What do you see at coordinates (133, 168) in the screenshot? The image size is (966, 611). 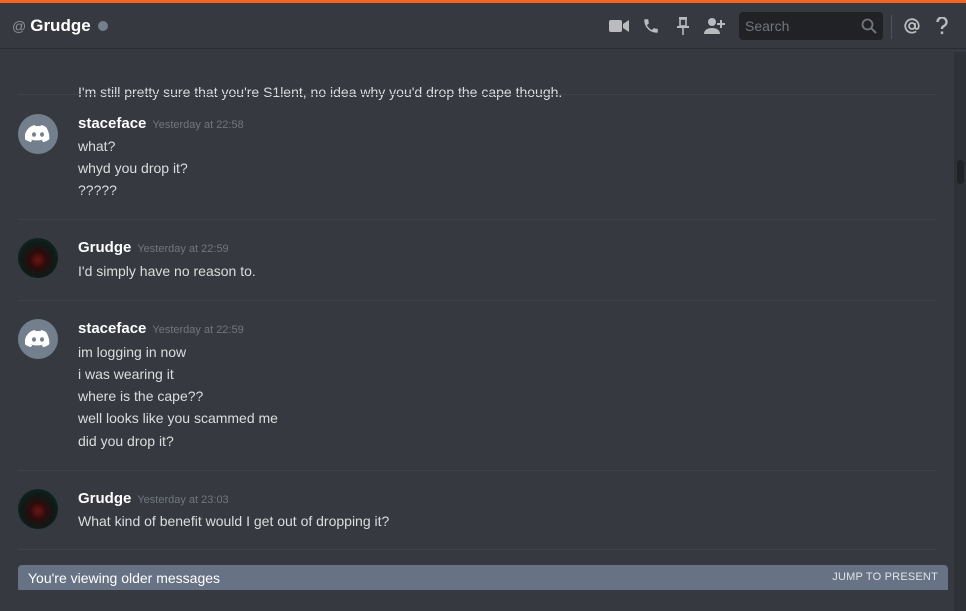 I see `message-line: whyd you drop it?` at bounding box center [133, 168].